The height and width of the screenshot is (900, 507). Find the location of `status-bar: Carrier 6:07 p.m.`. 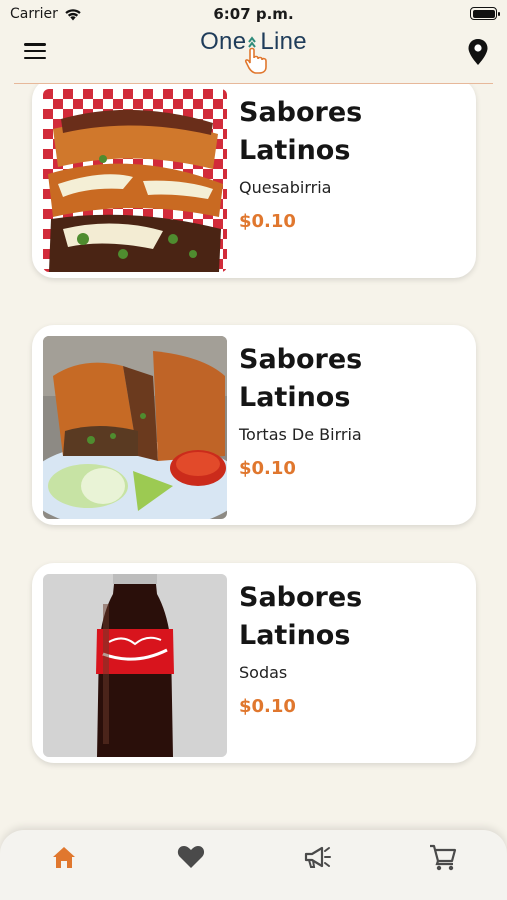

status-bar: Carrier 6:07 p.m. is located at coordinates (253, 14).